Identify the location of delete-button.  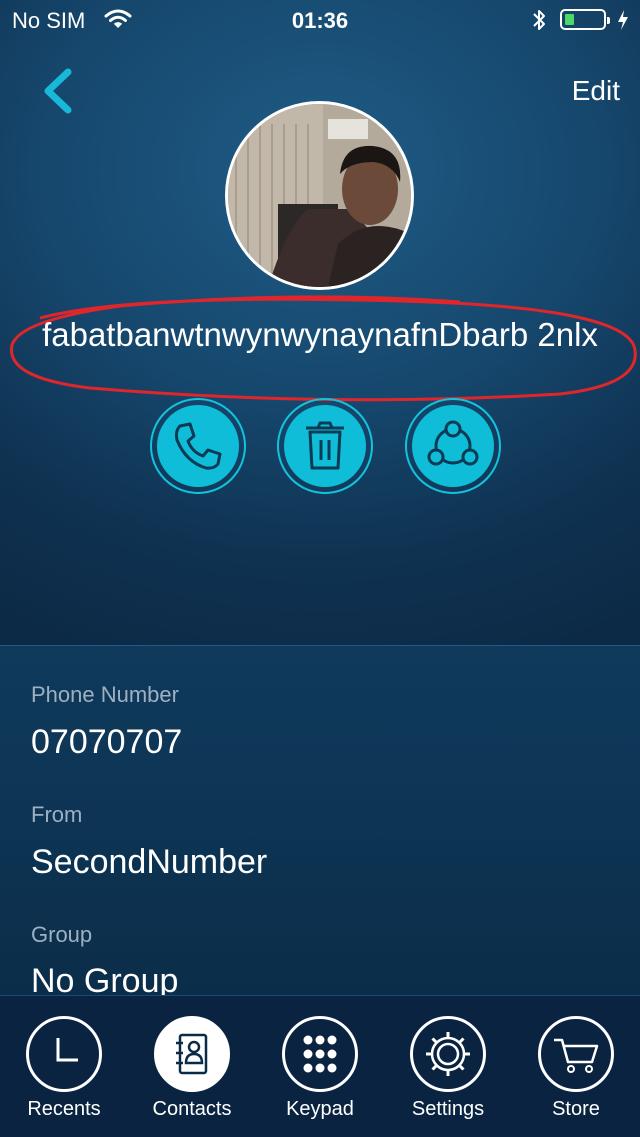
(325, 446).